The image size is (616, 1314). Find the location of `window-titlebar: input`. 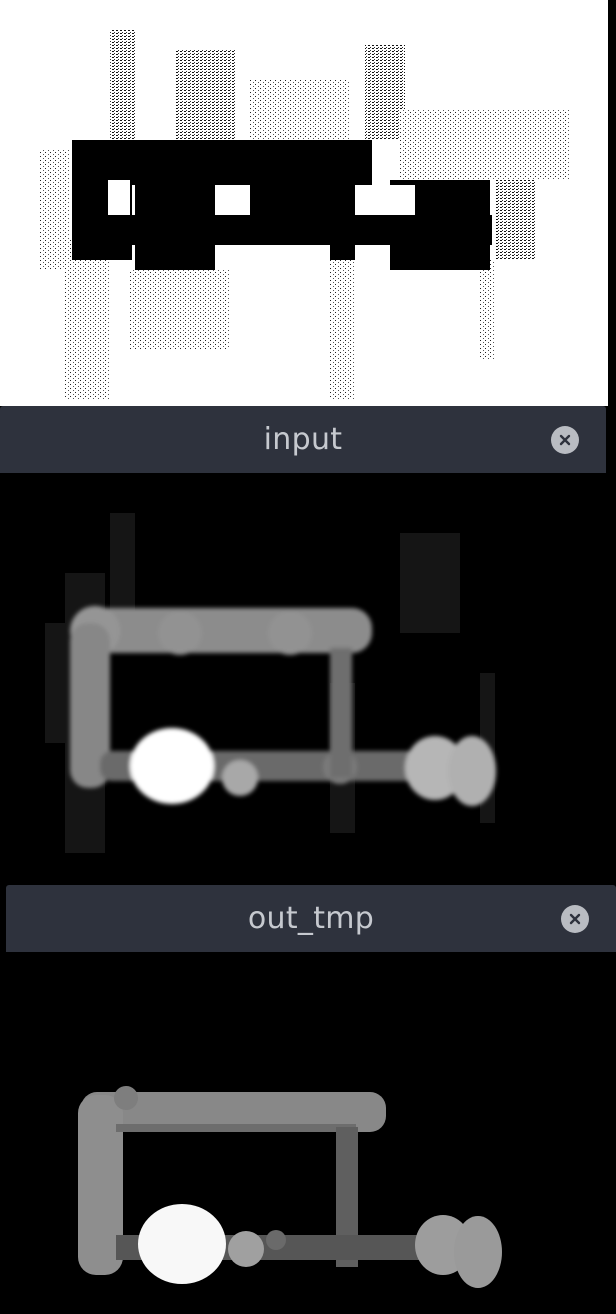

window-titlebar: input is located at coordinates (303, 439).